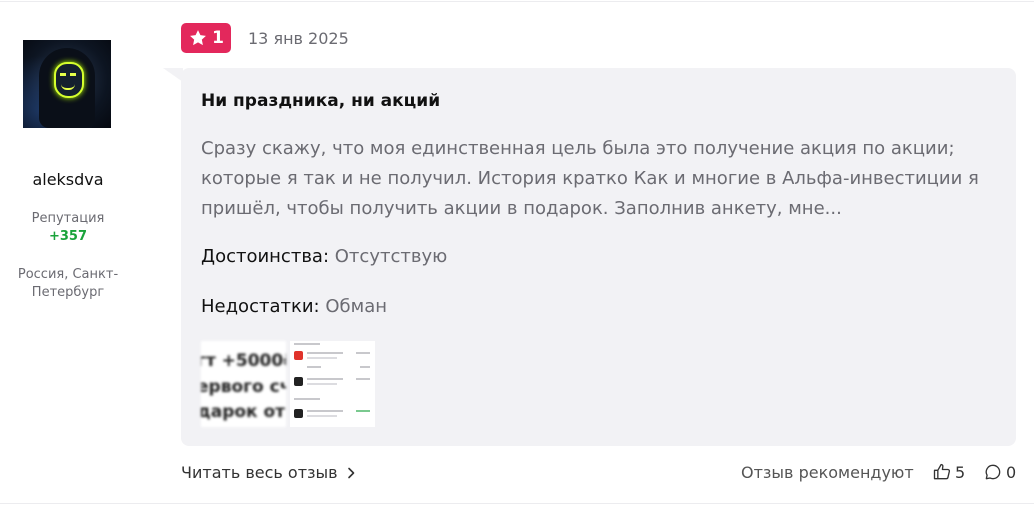 The height and width of the screenshot is (513, 1034). I want to click on reputation-label: Репутация, so click(68, 218).